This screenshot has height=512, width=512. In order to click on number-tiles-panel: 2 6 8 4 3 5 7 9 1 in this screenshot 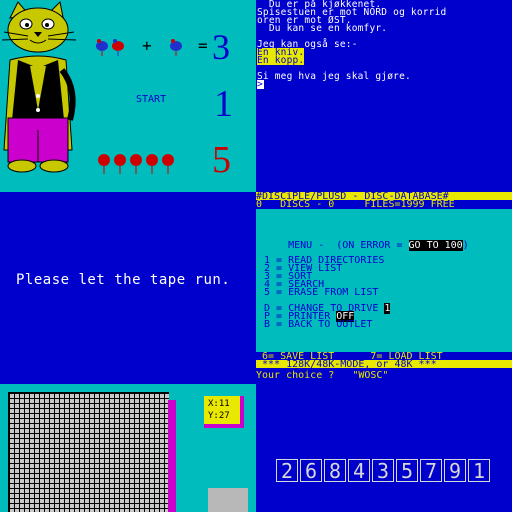, I will do `click(384, 448)`.